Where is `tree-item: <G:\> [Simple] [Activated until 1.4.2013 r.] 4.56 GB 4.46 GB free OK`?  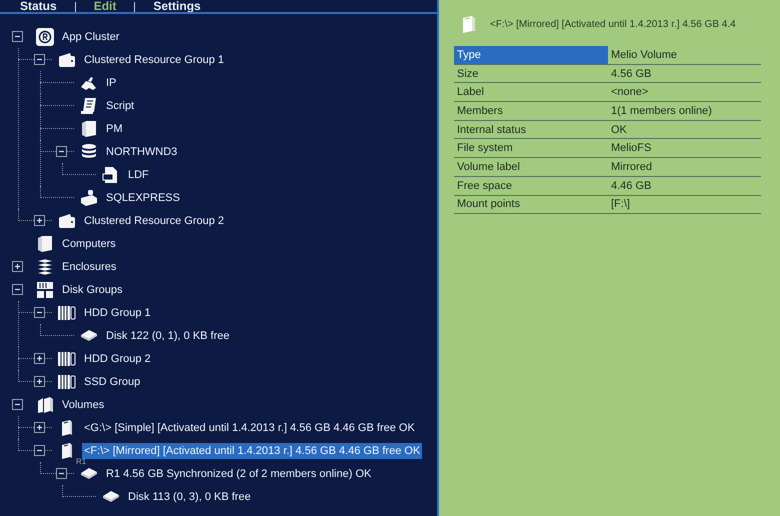 tree-item: <G:\> [Simple] [Activated until 1.4.2013 r.] 4.56 GB 4.46 GB free OK is located at coordinates (249, 428).